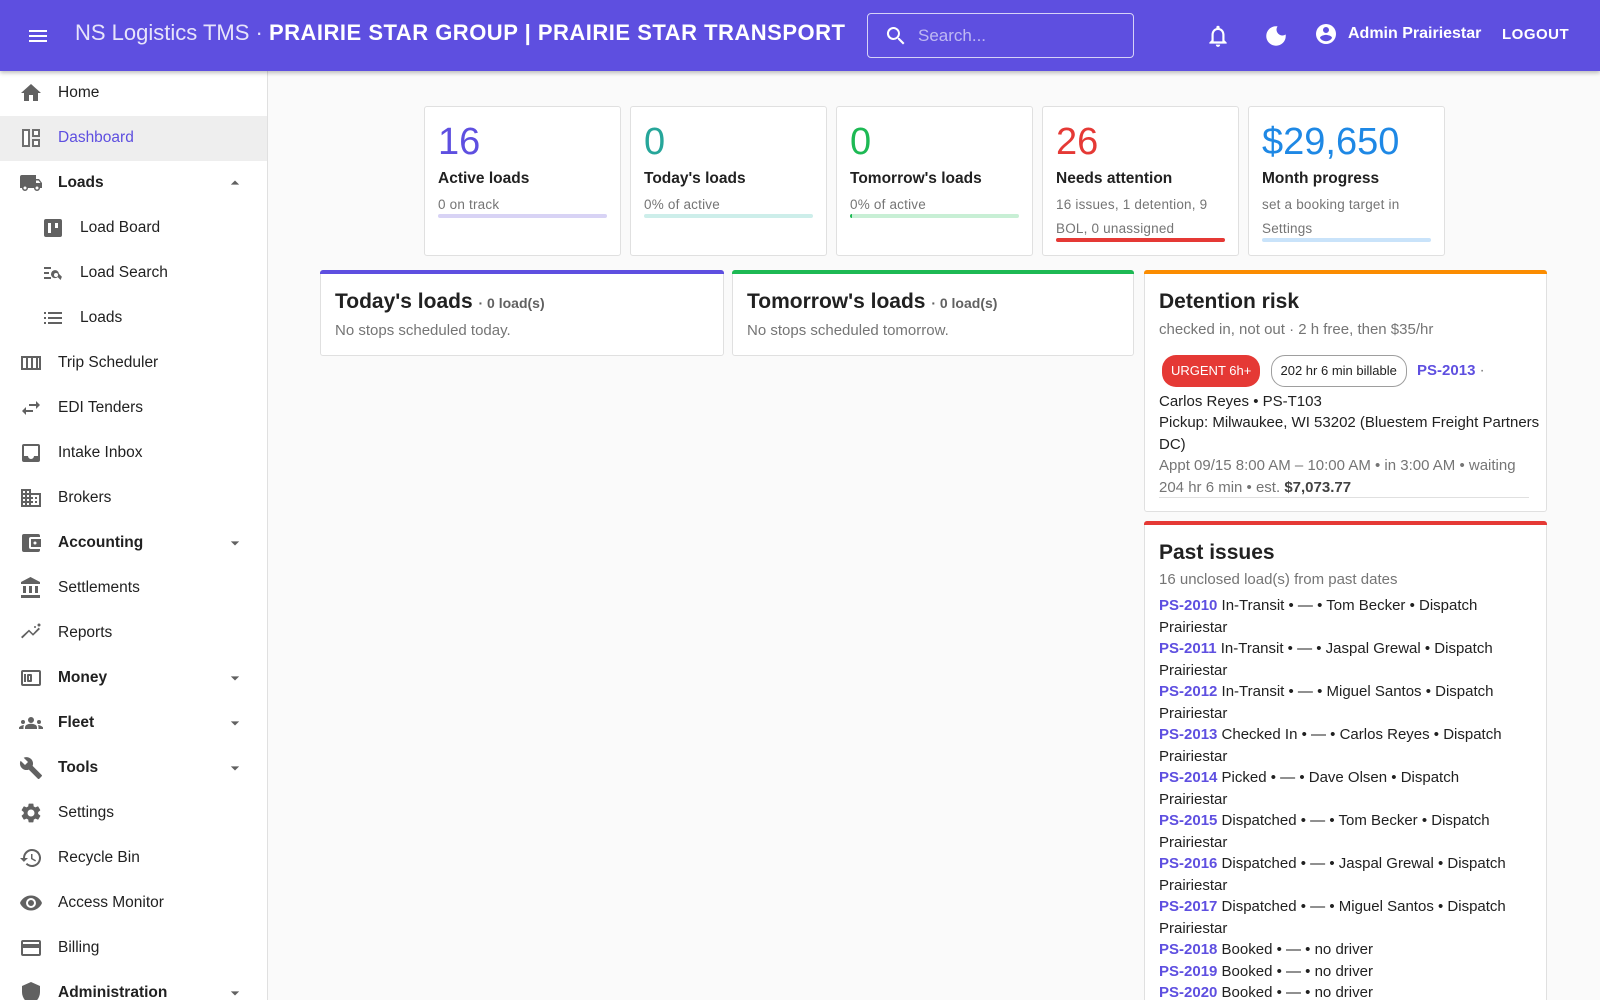 This screenshot has width=1600, height=1000. I want to click on stat-title: Month progress, so click(1321, 178).